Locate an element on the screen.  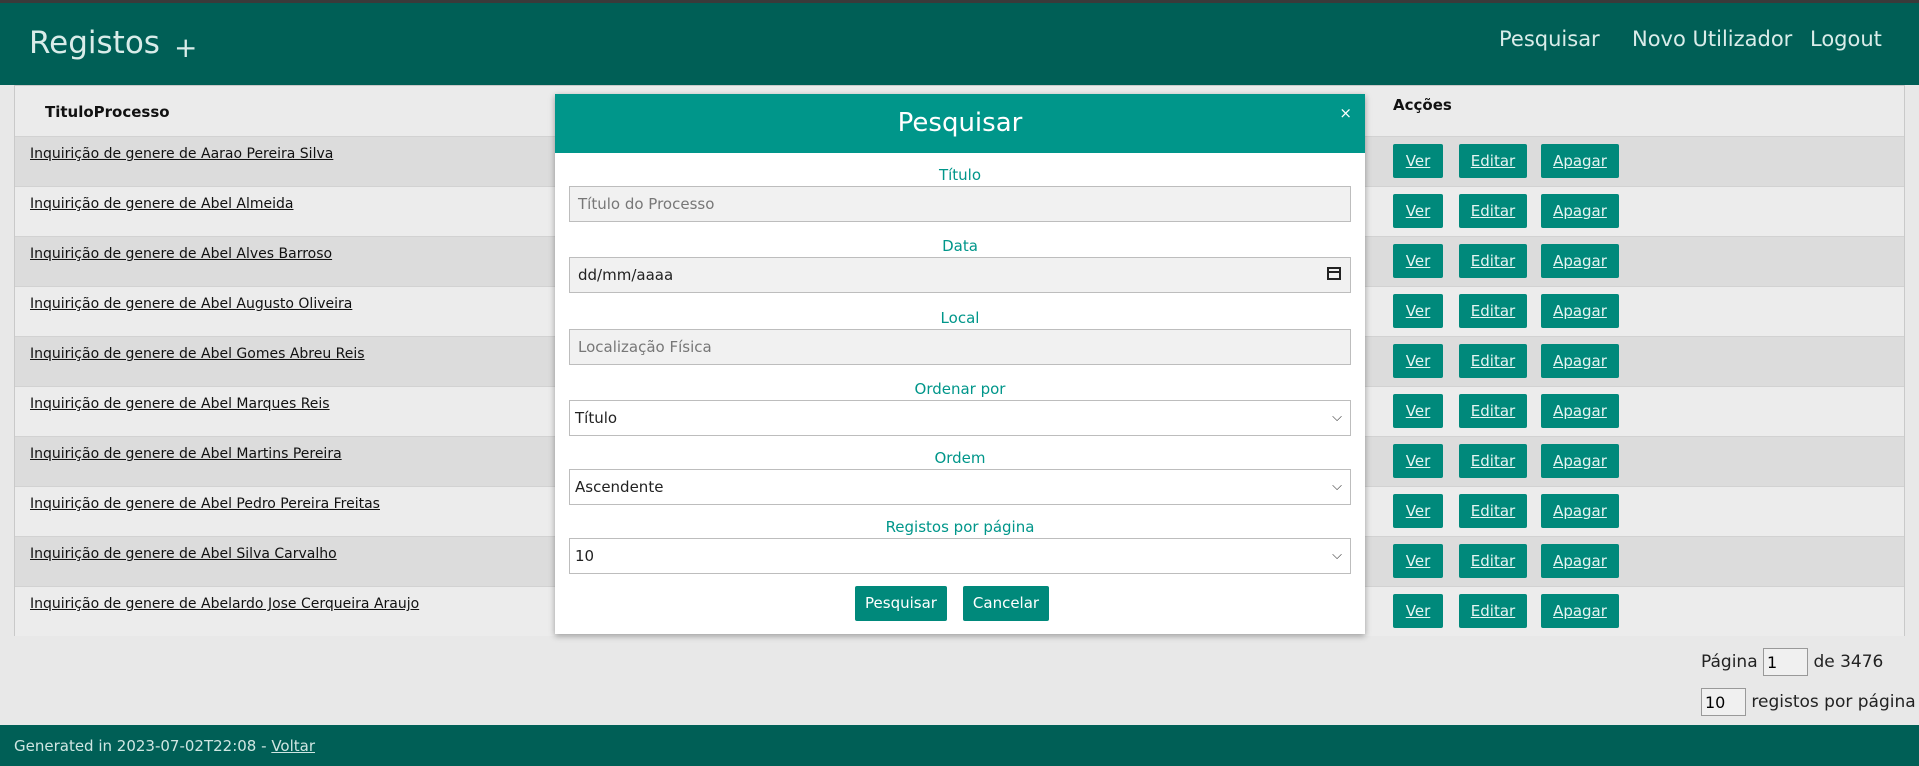
ordem-select: Ascendente ⌵ is located at coordinates (960, 487).